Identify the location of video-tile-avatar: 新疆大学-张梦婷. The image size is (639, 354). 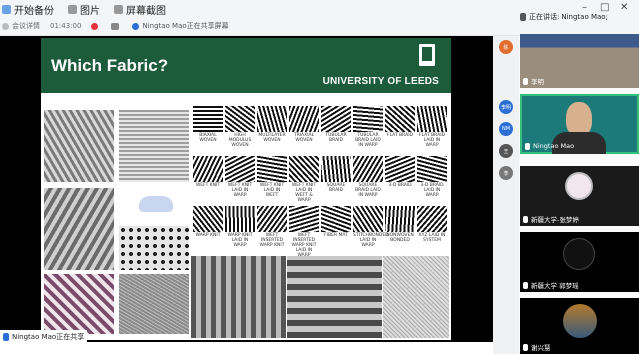
(579, 196).